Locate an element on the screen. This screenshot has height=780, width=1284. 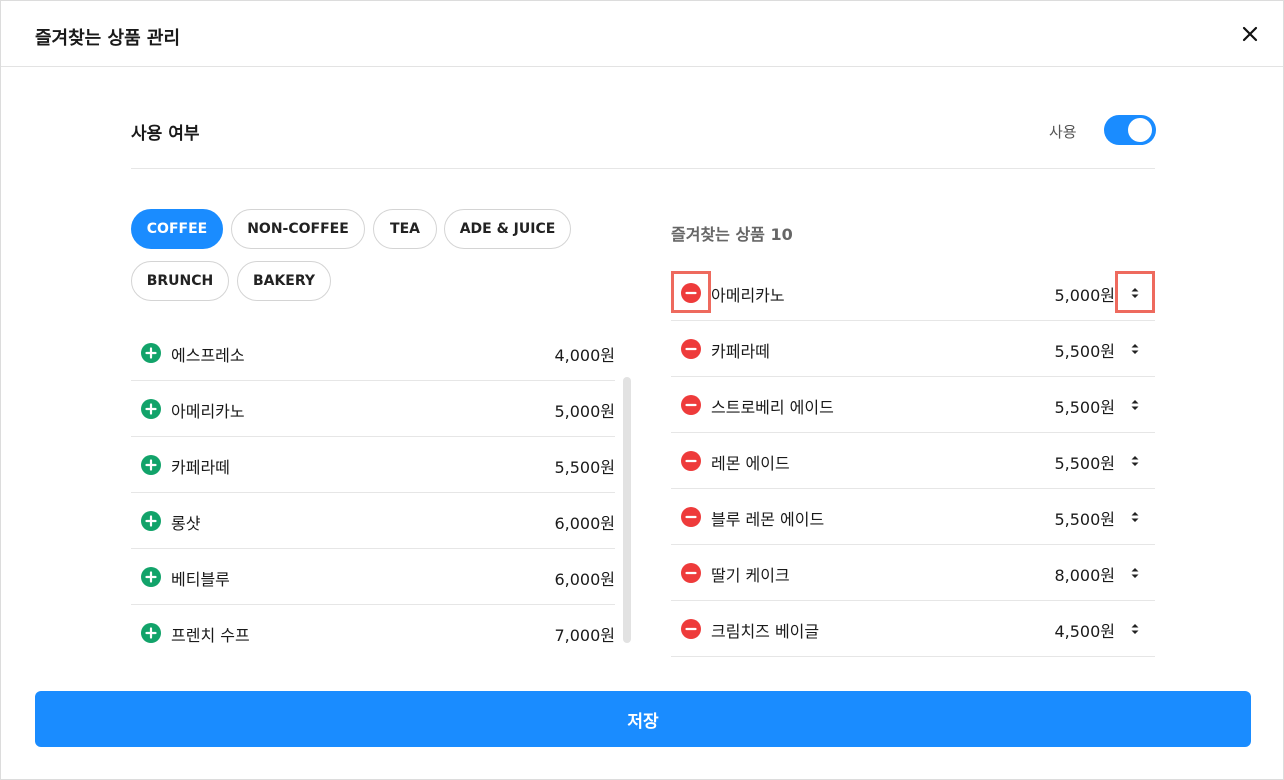
chip-tea: TEA is located at coordinates (405, 229).